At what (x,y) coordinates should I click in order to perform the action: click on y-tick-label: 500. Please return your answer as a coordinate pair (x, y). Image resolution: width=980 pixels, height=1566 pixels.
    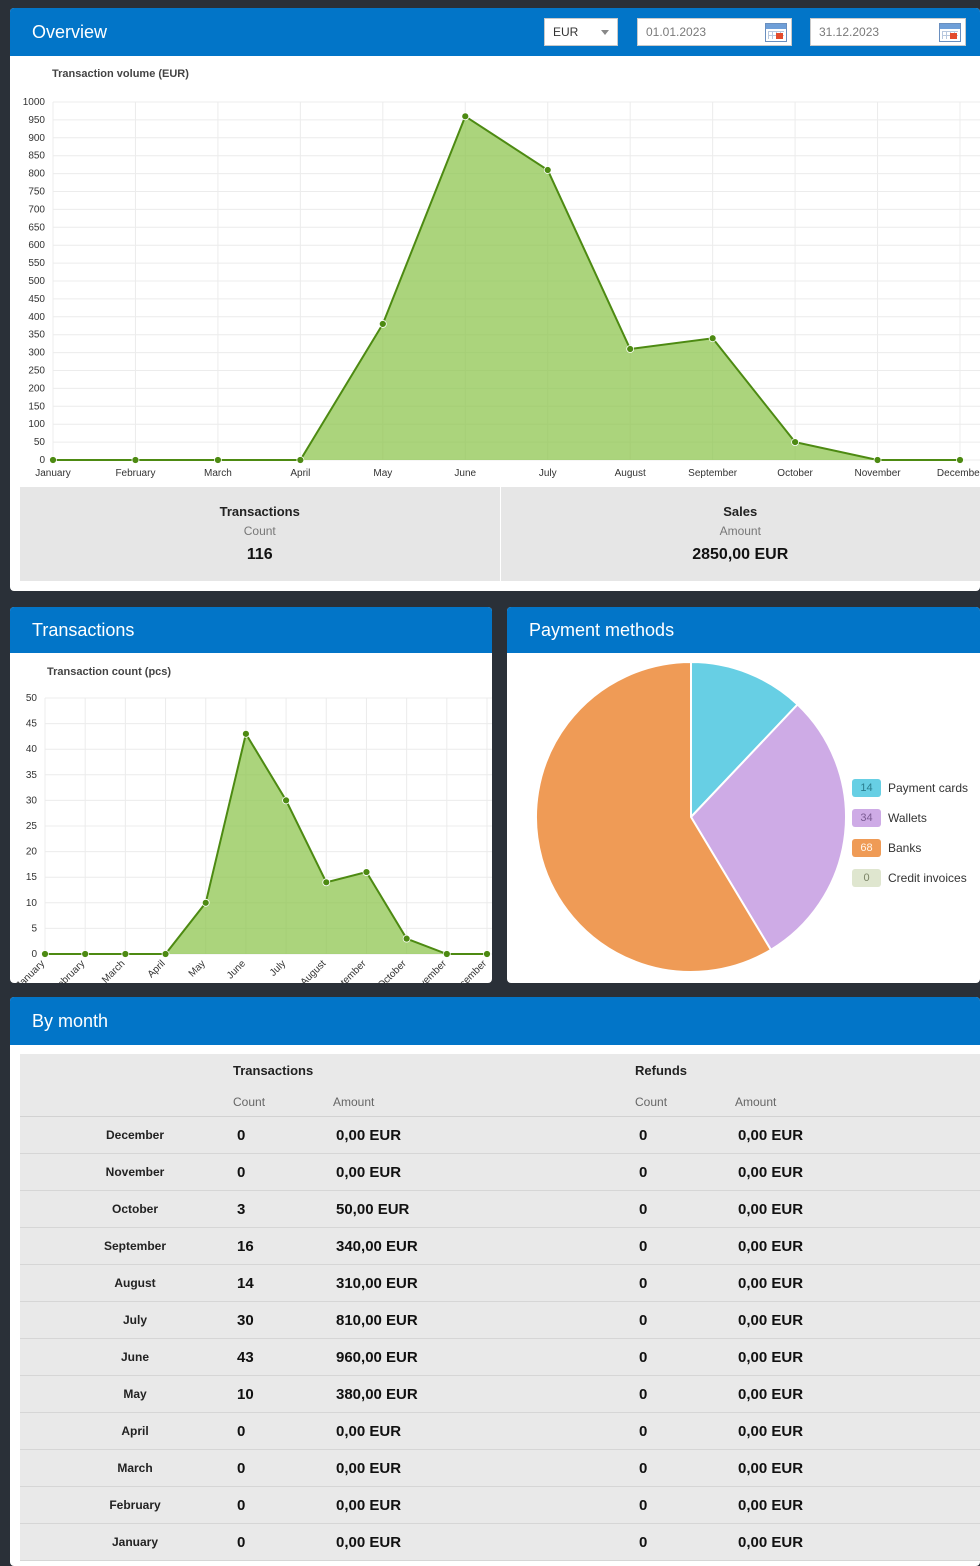
    Looking at the image, I should click on (36, 281).